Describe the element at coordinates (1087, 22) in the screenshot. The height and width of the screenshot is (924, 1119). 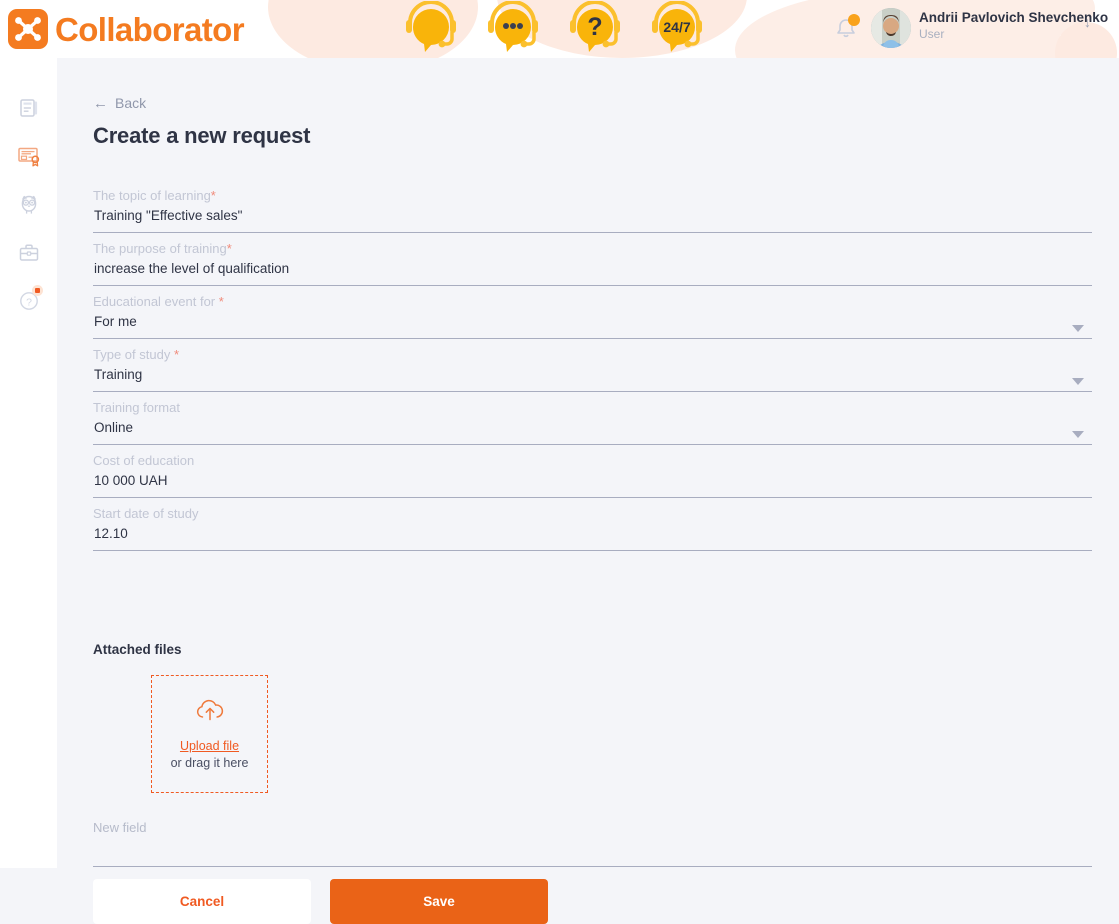
I see `chevron-down-icon: ↓` at that location.